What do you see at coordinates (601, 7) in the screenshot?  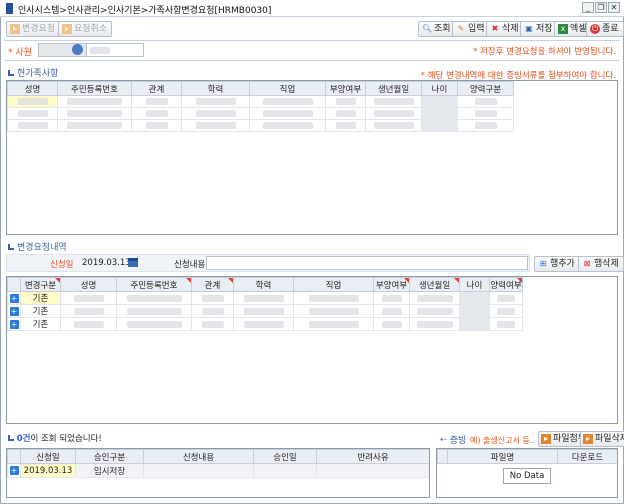 I see `restore-button: ❐` at bounding box center [601, 7].